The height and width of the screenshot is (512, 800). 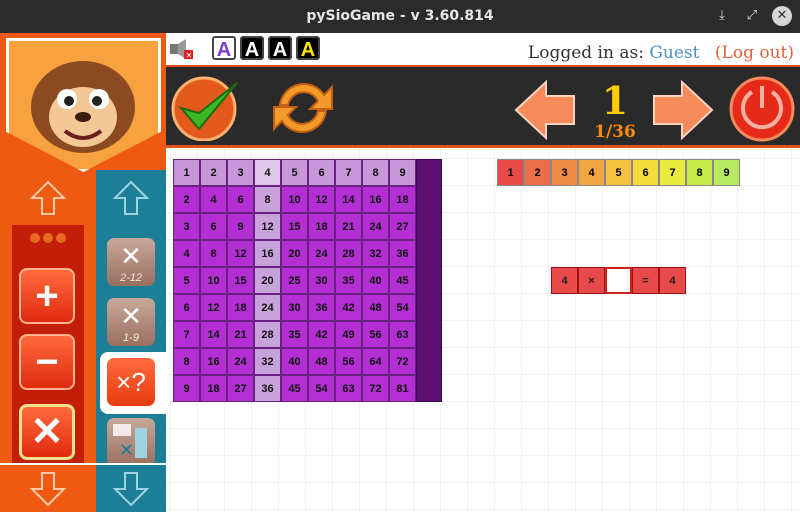 I want to click on digit-button-5: 5, so click(x=618, y=172).